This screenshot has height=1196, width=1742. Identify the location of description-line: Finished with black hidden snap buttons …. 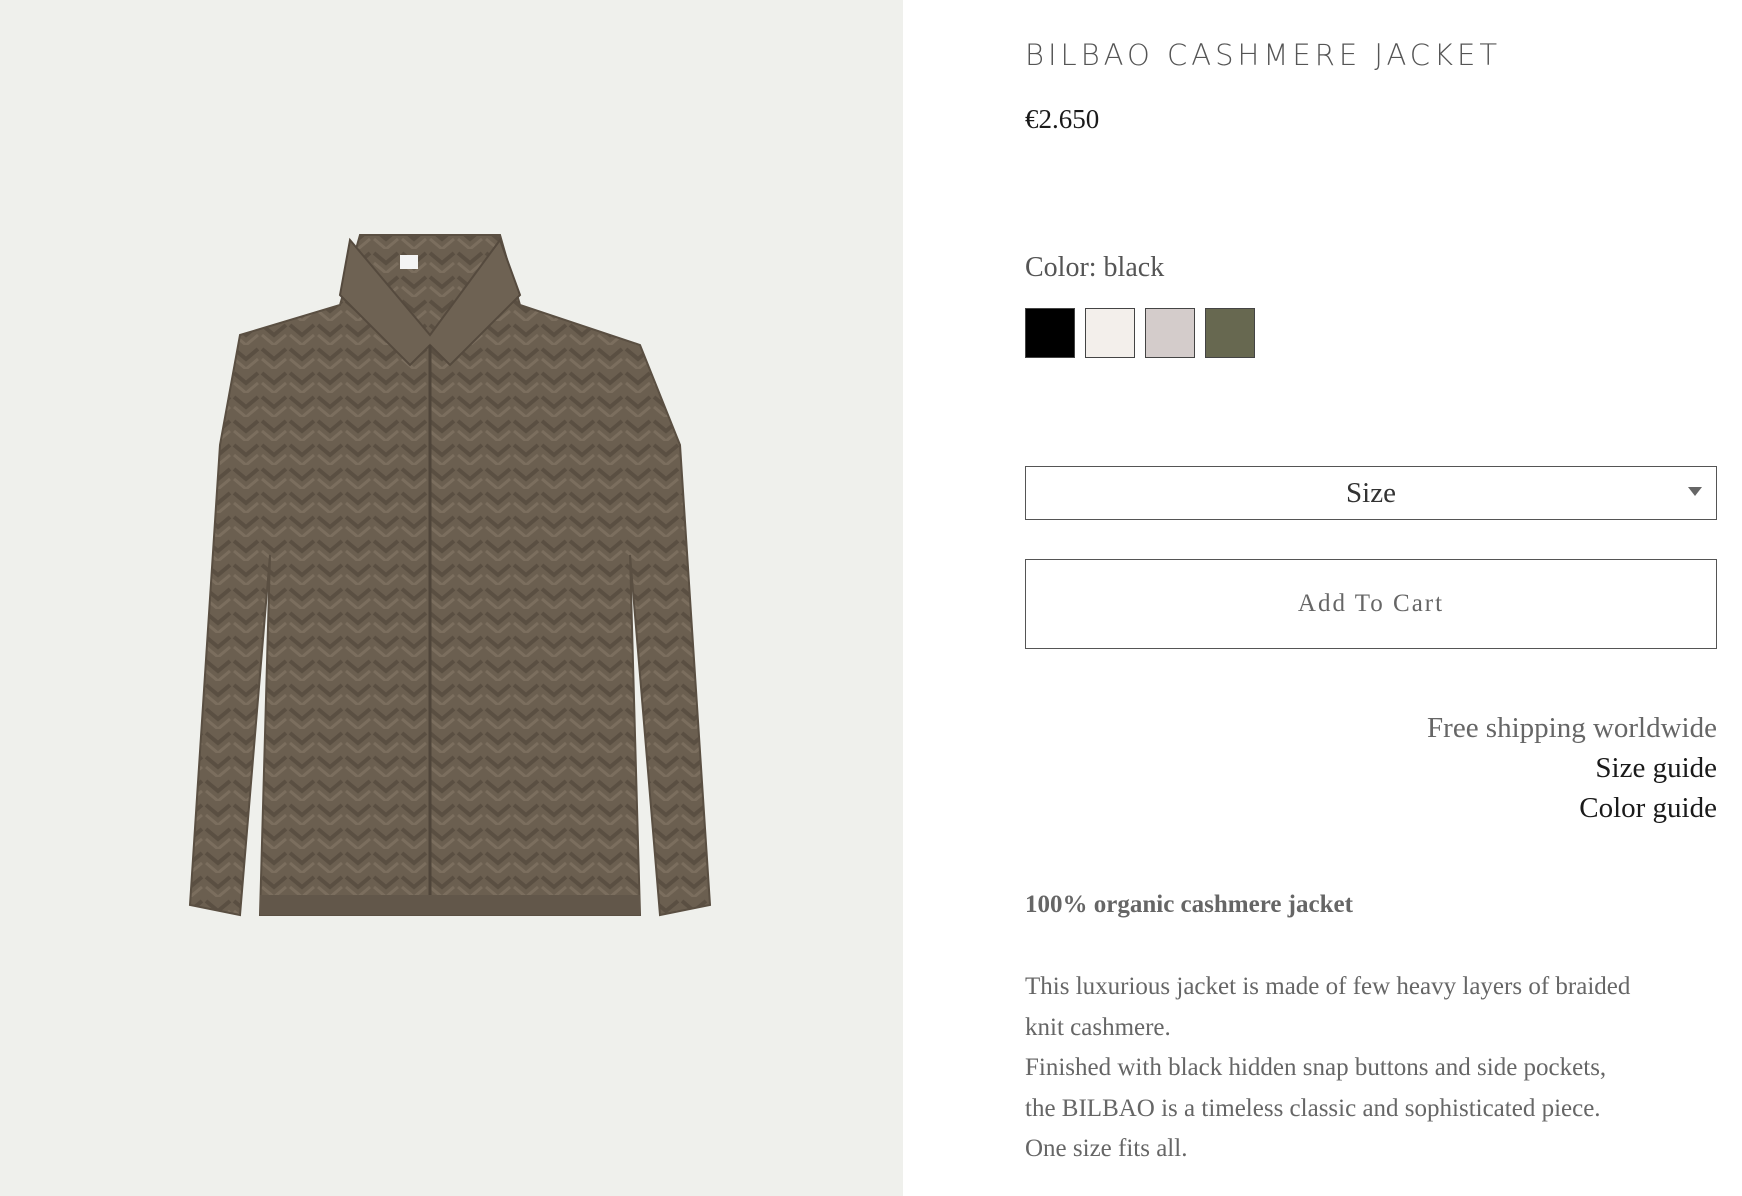
(1316, 1067).